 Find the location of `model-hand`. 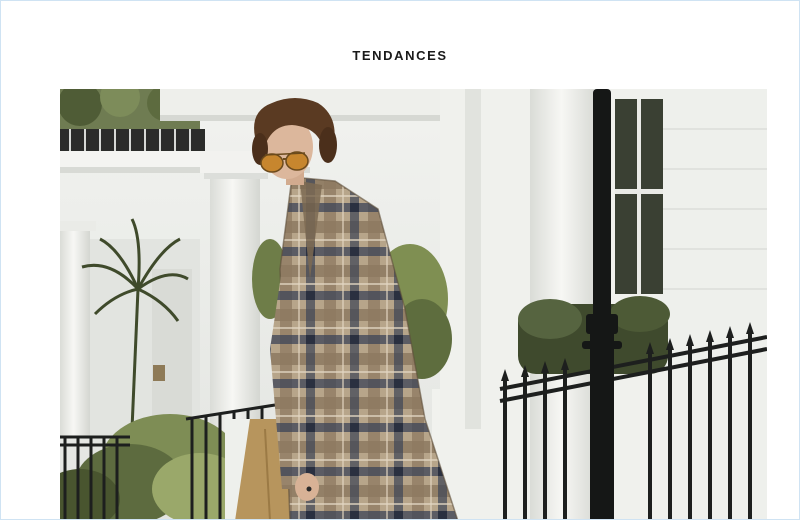

model-hand is located at coordinates (307, 487).